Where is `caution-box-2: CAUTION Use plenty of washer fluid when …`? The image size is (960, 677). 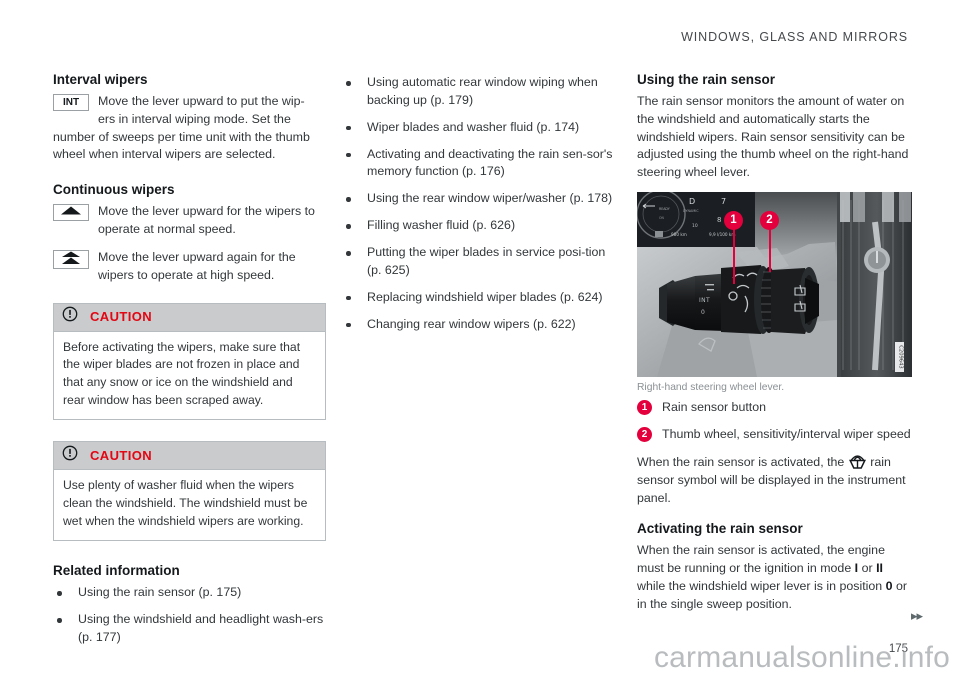
caution-box-2: CAUTION Use plenty of washer fluid when … is located at coordinates (189, 491).